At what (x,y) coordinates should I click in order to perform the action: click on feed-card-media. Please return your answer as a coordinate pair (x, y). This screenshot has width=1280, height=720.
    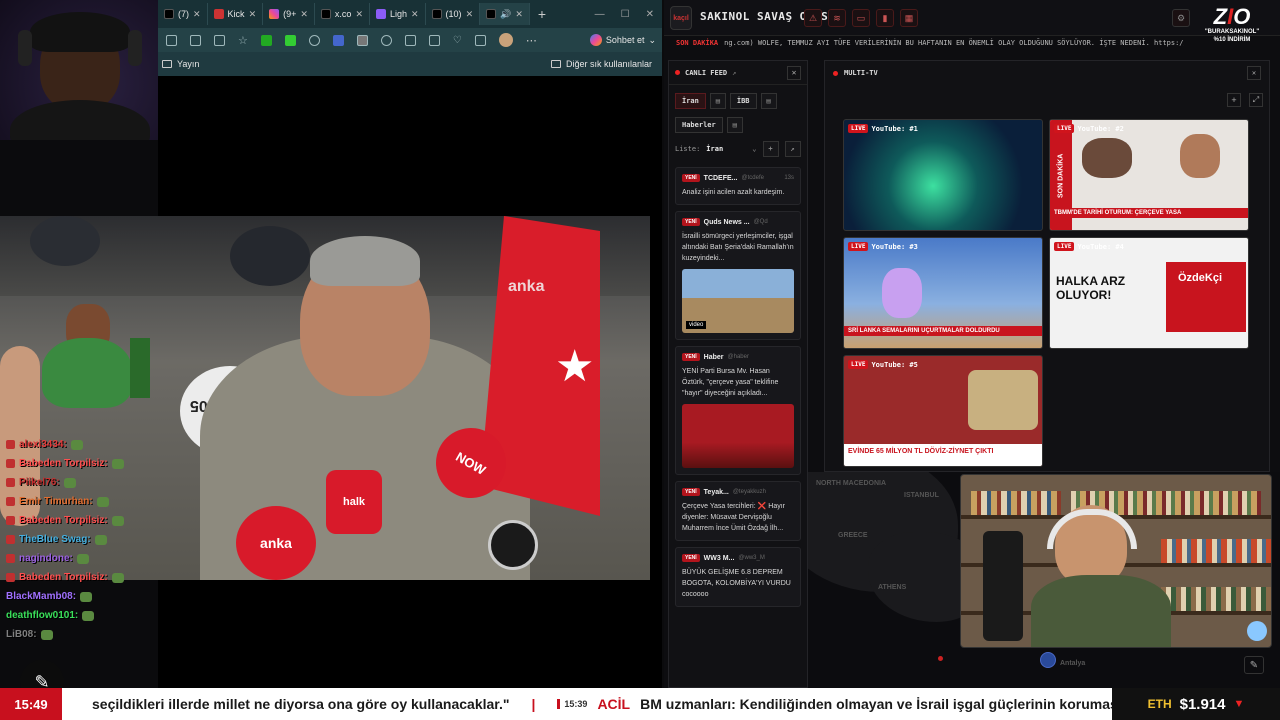
    Looking at the image, I should click on (738, 436).